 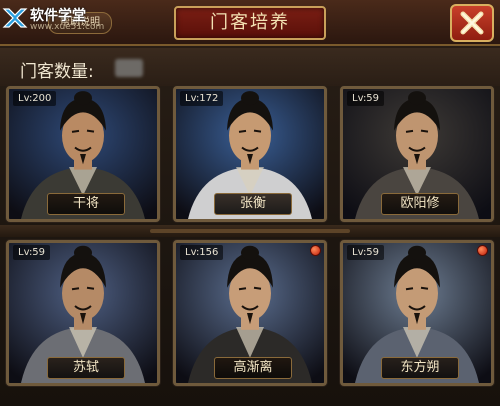 I want to click on watermark-subtext: www.xue51.com, so click(x=67, y=27).